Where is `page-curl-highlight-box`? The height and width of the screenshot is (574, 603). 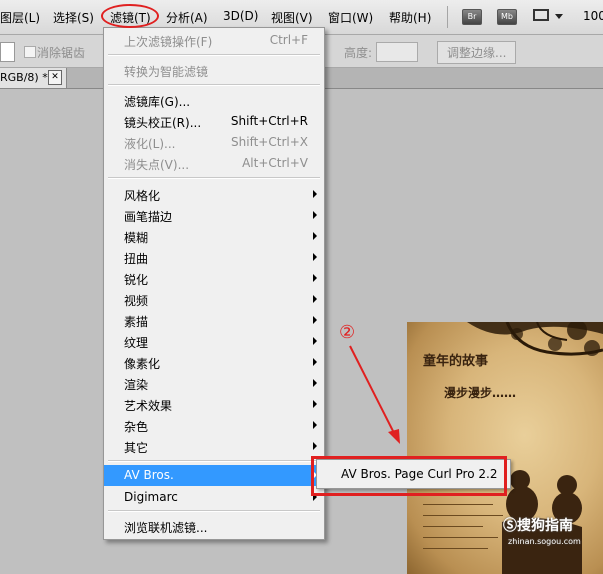 page-curl-highlight-box is located at coordinates (409, 476).